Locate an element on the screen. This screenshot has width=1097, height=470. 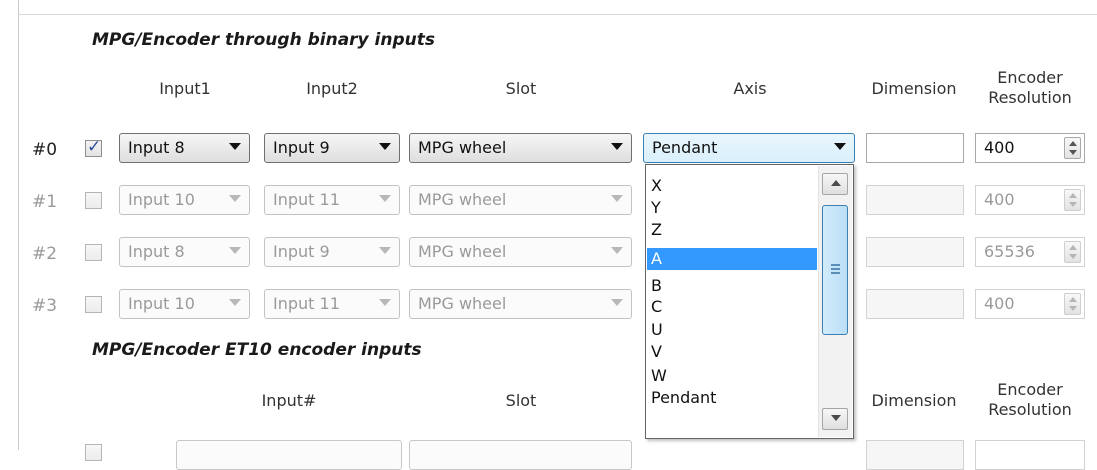
slot-select is located at coordinates (520, 455).